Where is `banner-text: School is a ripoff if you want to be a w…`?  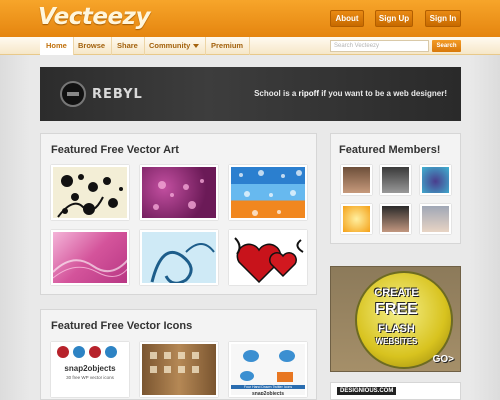 banner-text: School is a ripoff if you want to be a w… is located at coordinates (350, 93).